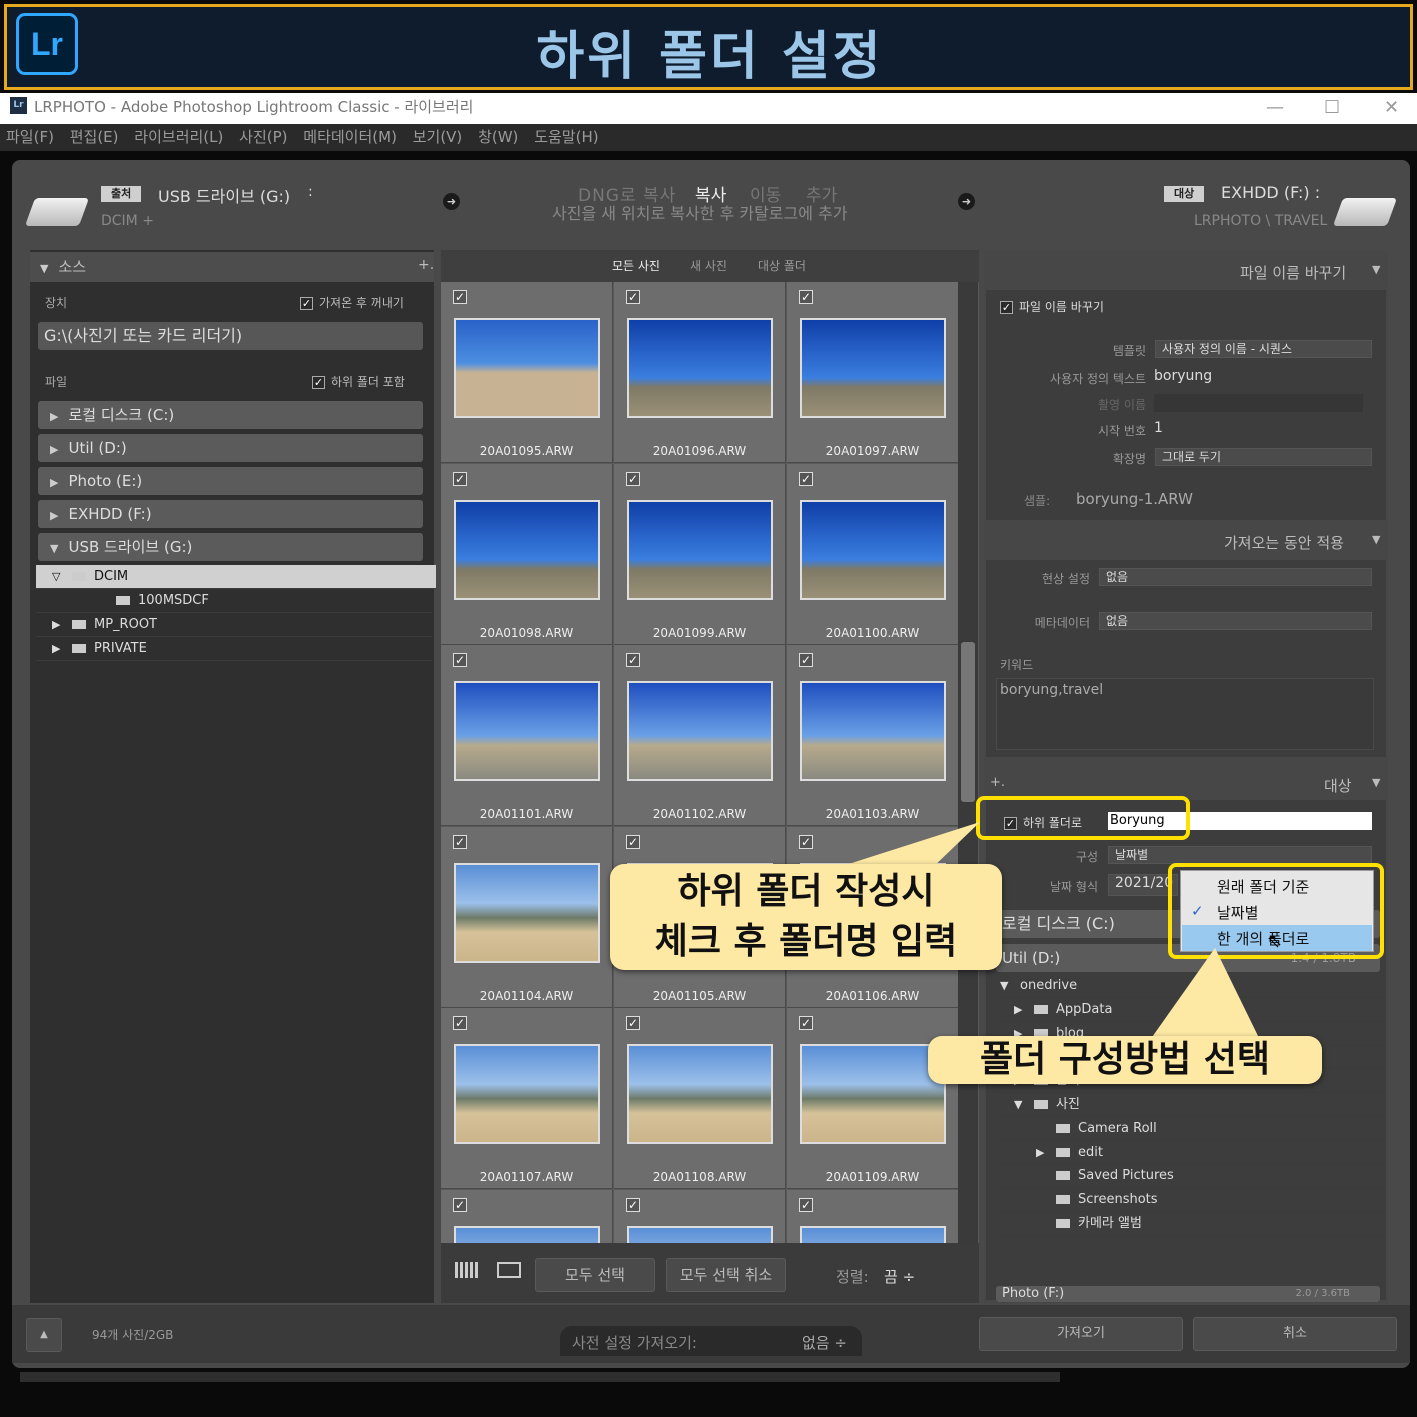 Image resolution: width=1417 pixels, height=1417 pixels. Describe the element at coordinates (1295, 1334) in the screenshot. I see `cancel-button: 취소` at that location.